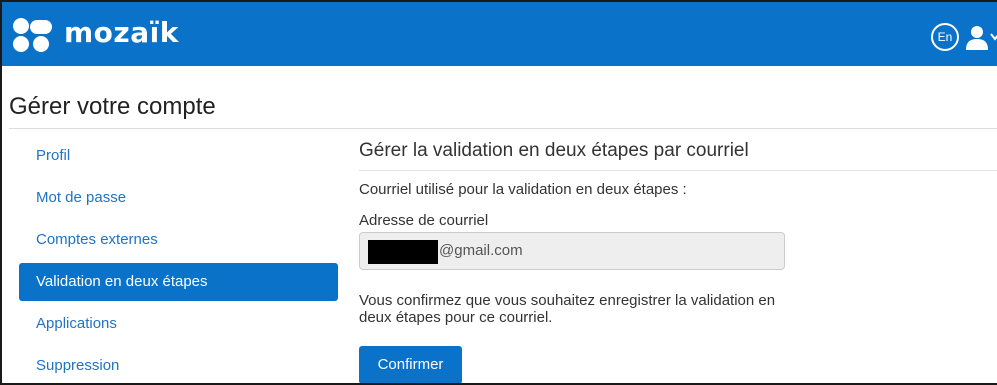  What do you see at coordinates (993, 37) in the screenshot?
I see `chevron-down-icon` at bounding box center [993, 37].